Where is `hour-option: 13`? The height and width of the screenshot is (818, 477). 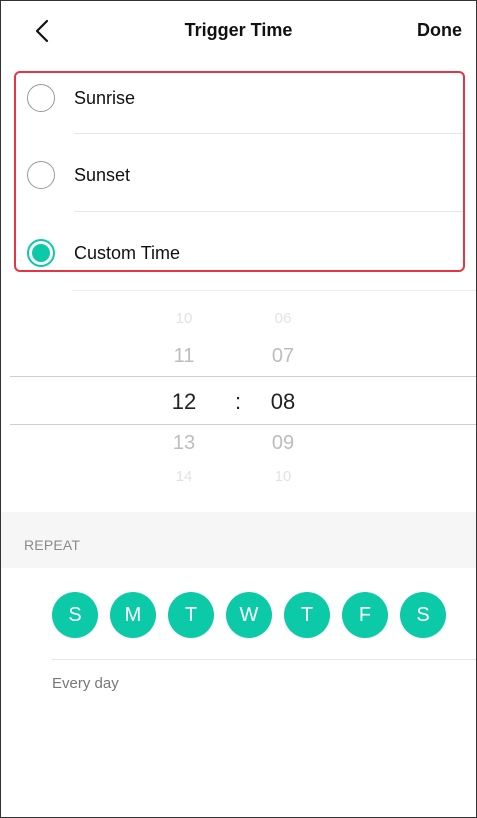
hour-option: 13 is located at coordinates (184, 443).